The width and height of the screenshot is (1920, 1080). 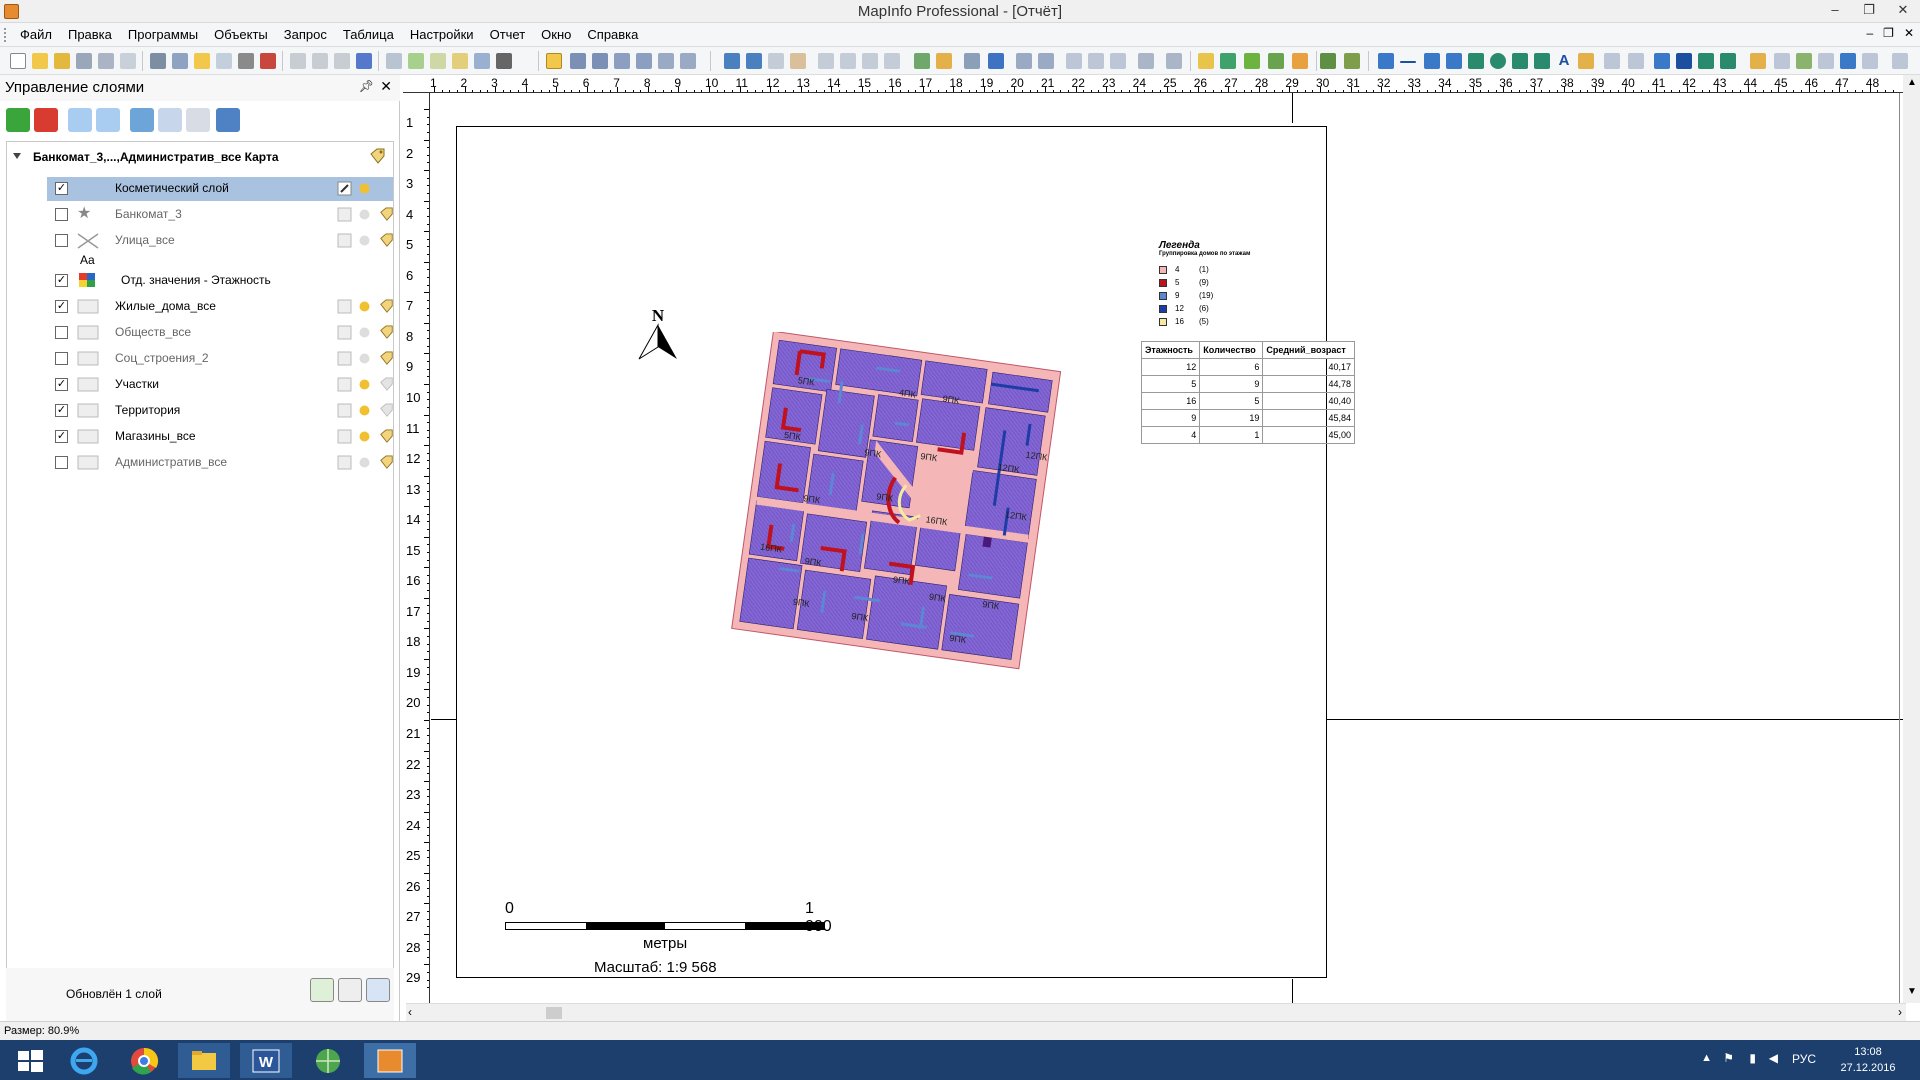 I want to click on volume-icon: ◀, so click(x=1773, y=1058).